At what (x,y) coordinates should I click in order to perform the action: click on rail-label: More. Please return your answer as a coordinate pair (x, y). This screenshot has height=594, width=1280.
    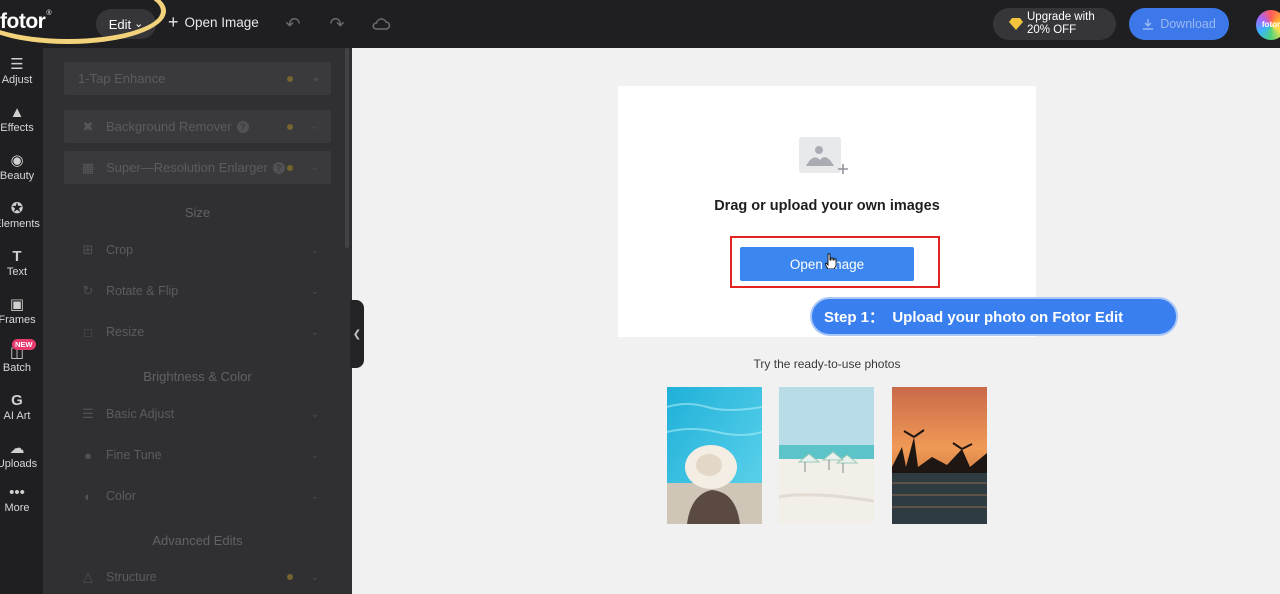
    Looking at the image, I should click on (17, 508).